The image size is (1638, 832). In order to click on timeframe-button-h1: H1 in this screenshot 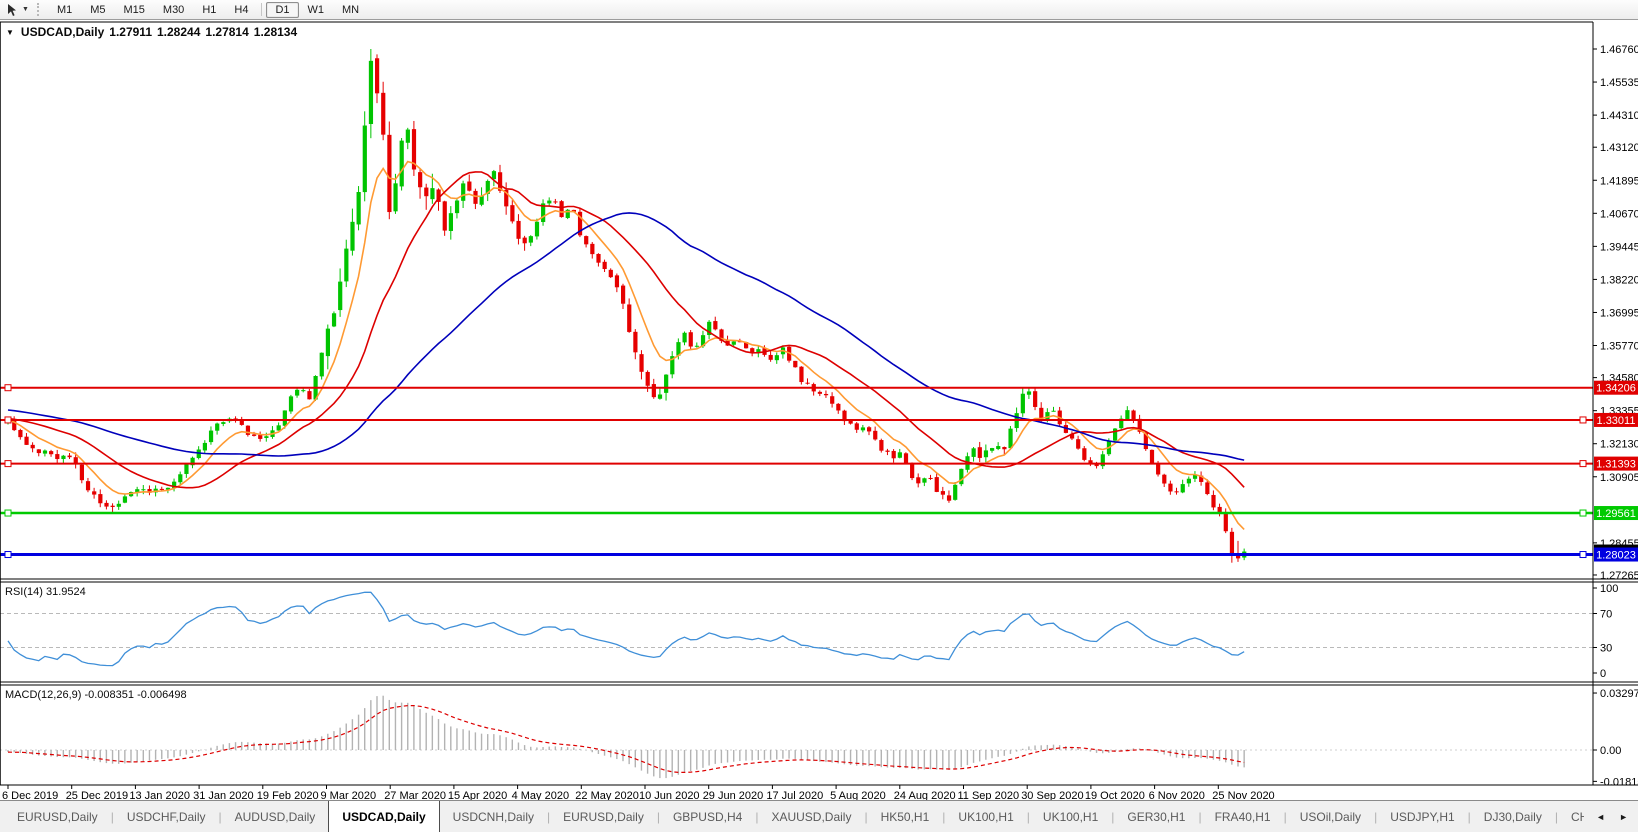, I will do `click(209, 10)`.